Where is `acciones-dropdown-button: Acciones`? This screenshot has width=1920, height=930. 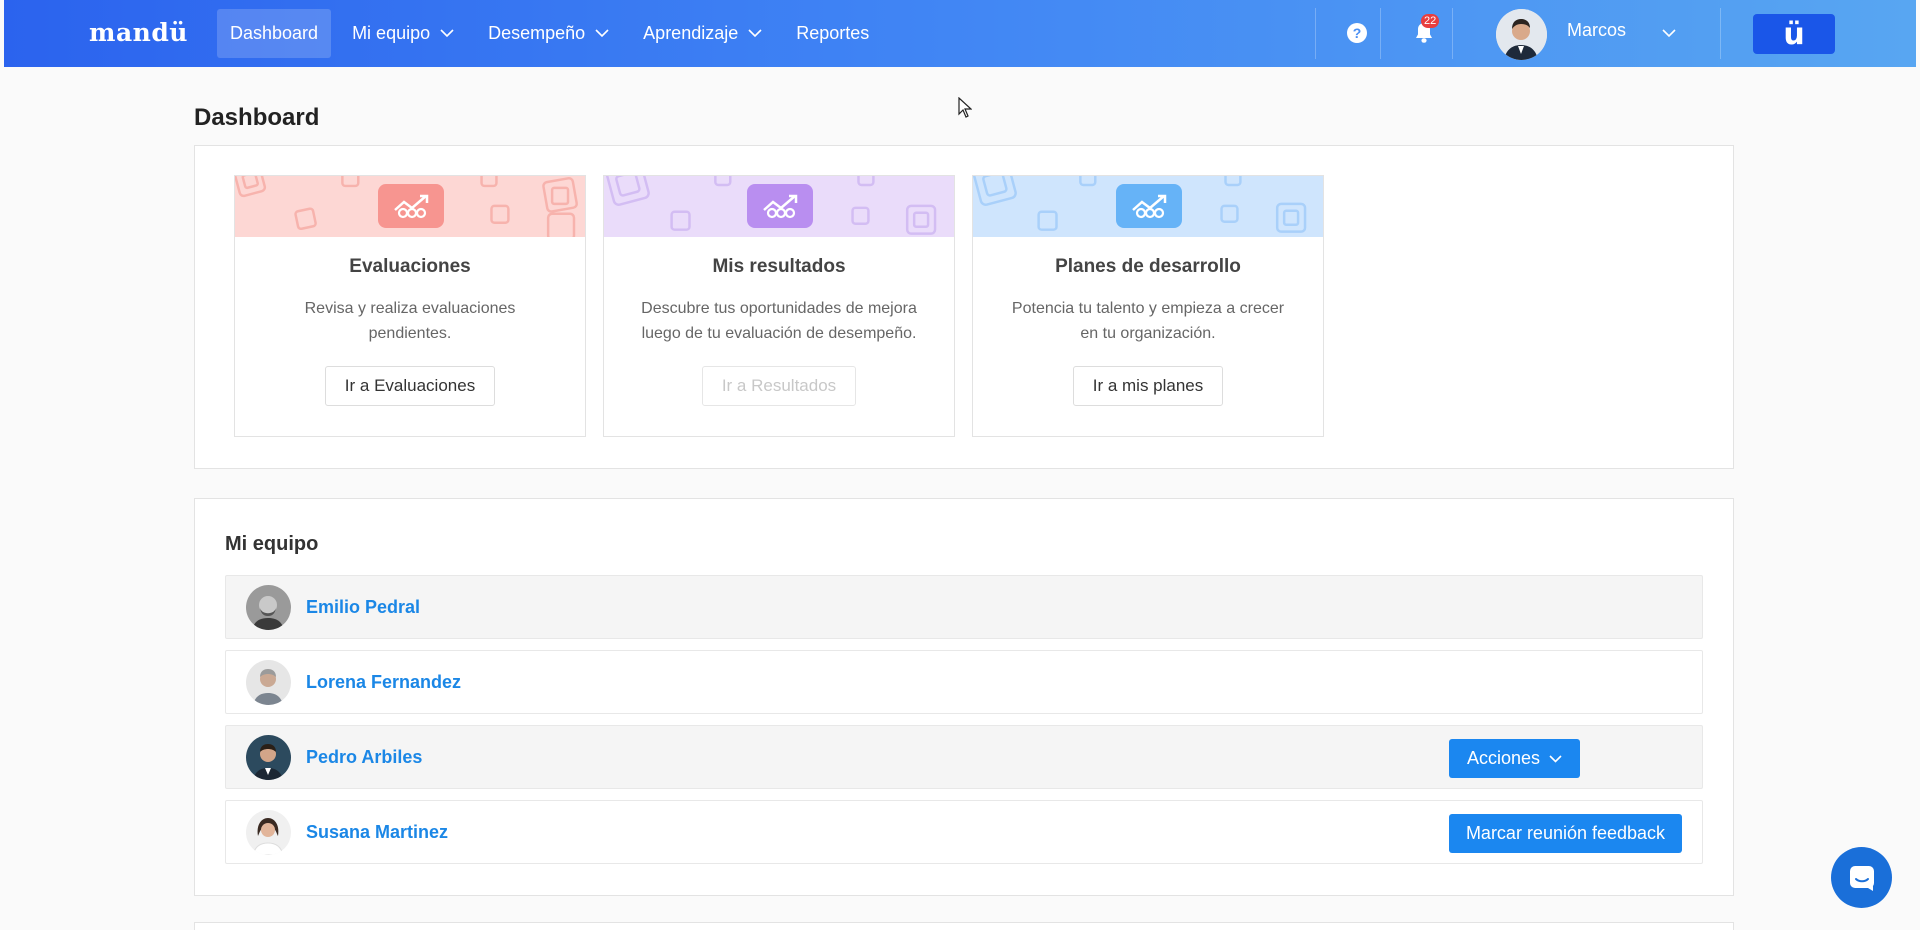 acciones-dropdown-button: Acciones is located at coordinates (1514, 758).